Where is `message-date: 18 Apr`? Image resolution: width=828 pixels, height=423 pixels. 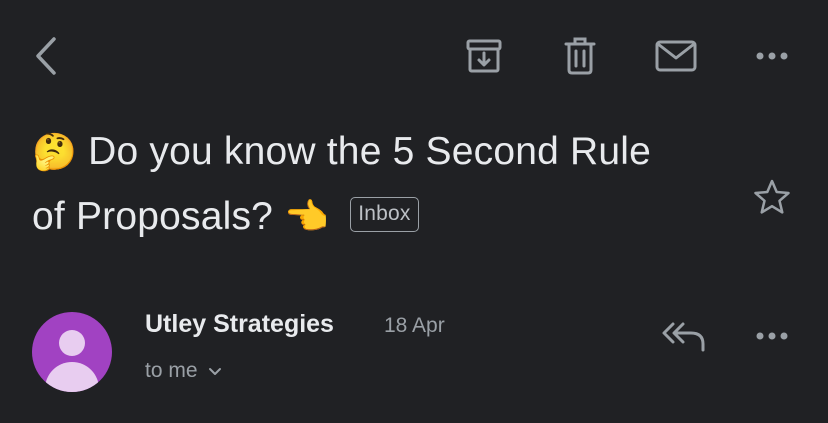 message-date: 18 Apr is located at coordinates (414, 325).